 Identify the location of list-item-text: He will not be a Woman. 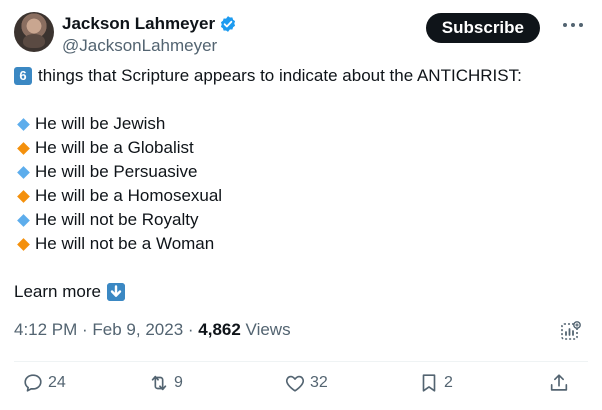
(125, 243).